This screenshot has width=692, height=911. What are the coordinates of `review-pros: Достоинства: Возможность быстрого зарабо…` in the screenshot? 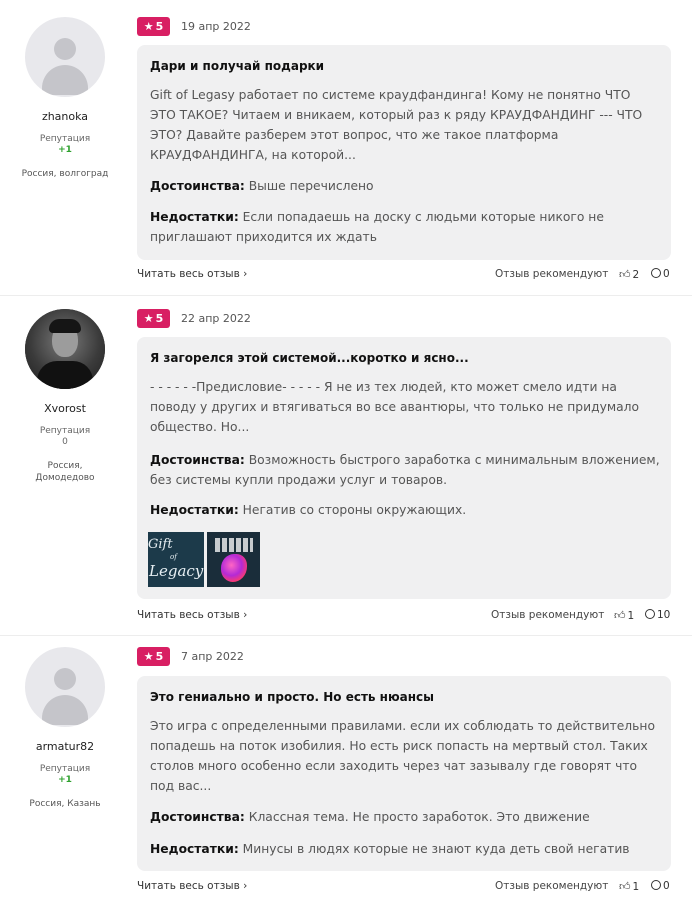 It's located at (405, 470).